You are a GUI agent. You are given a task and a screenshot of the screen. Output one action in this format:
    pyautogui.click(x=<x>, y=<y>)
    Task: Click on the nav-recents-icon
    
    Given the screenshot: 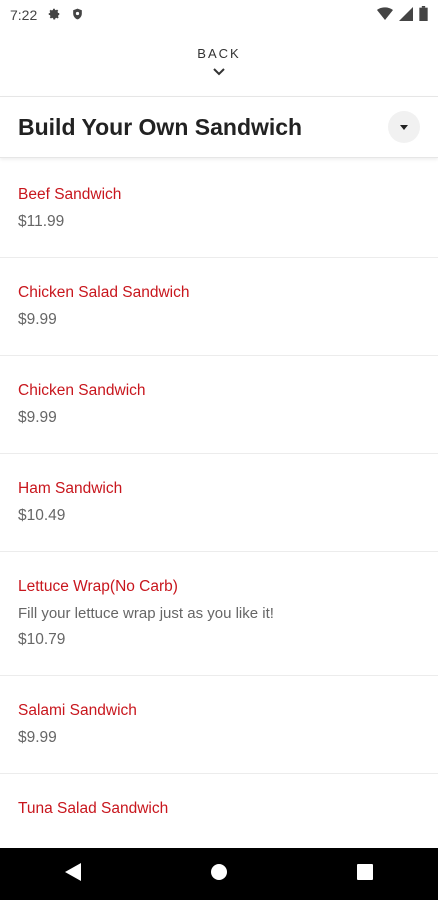 What is the action you would take?
    pyautogui.click(x=365, y=874)
    